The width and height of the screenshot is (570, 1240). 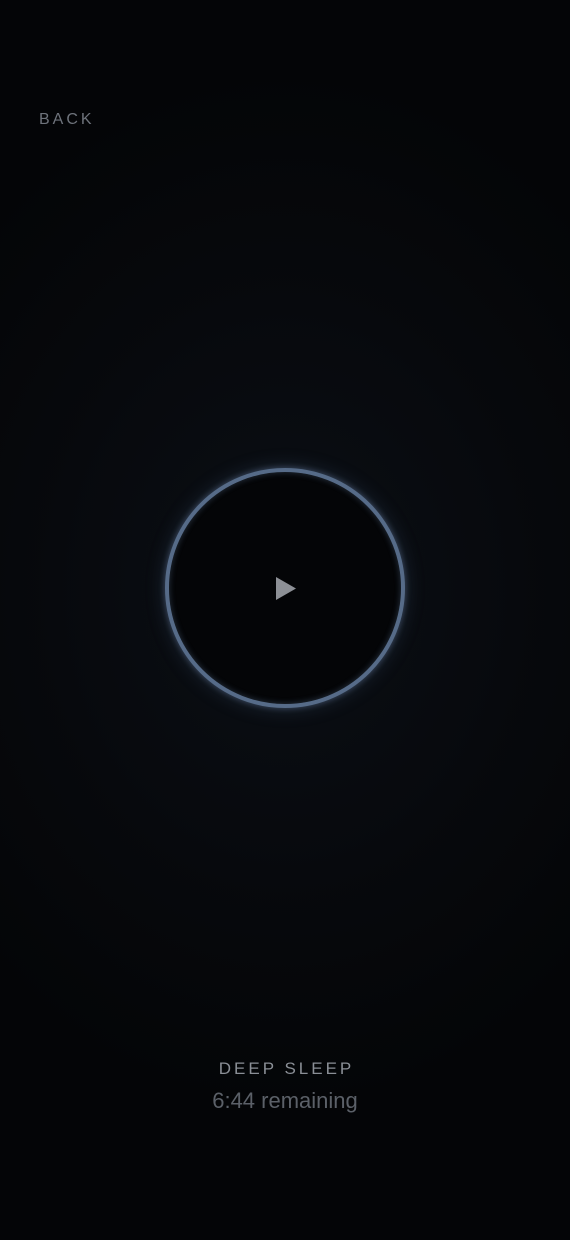 I want to click on time-remaining: 6:44 remaining, so click(x=285, y=1100).